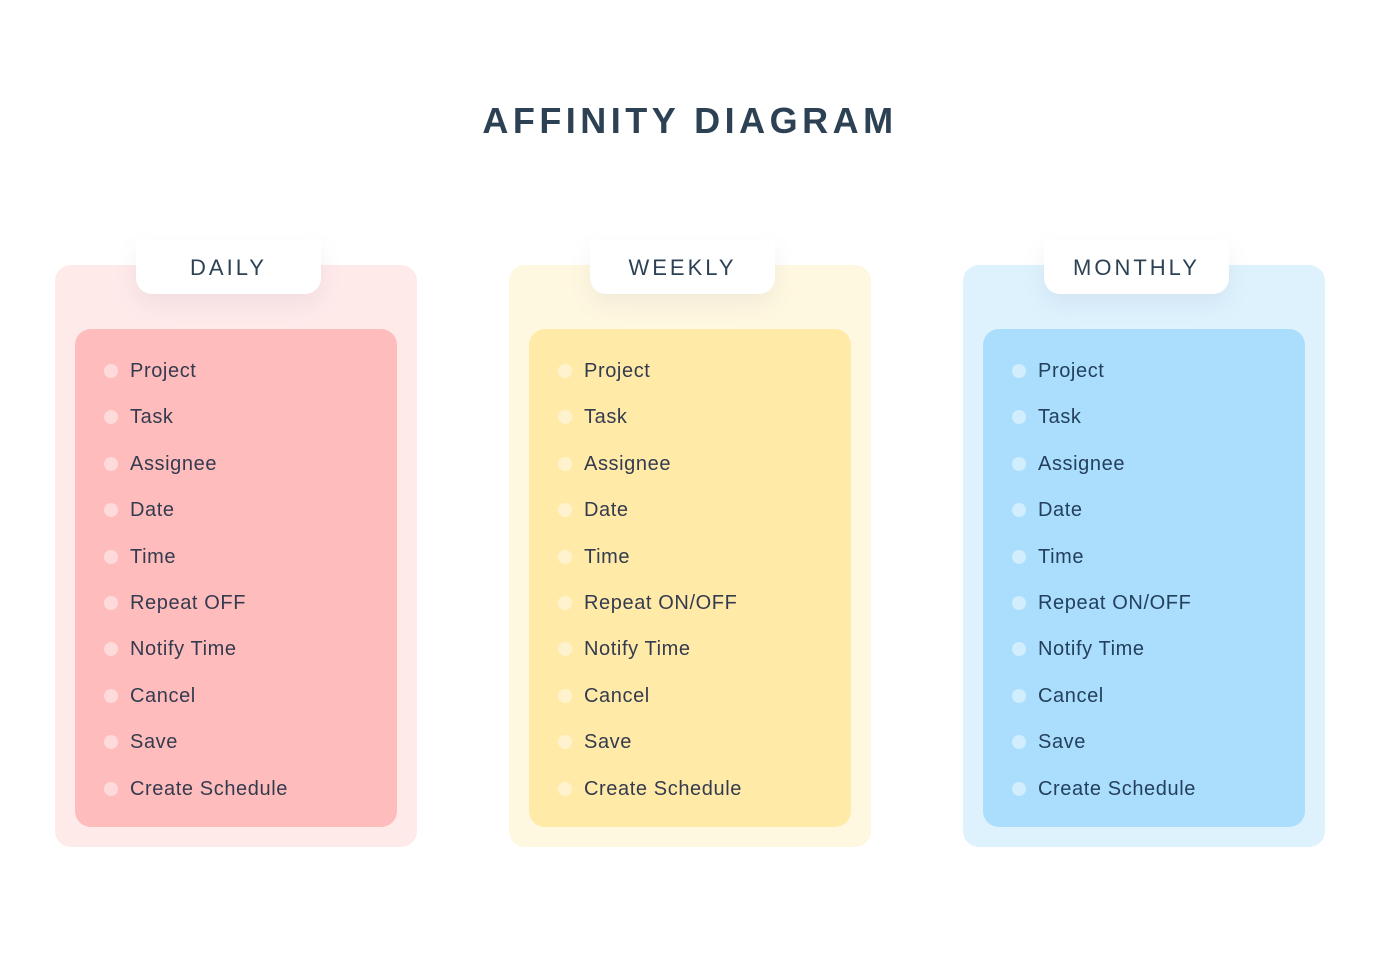  What do you see at coordinates (188, 603) in the screenshot?
I see `item-label: Repeat OFF` at bounding box center [188, 603].